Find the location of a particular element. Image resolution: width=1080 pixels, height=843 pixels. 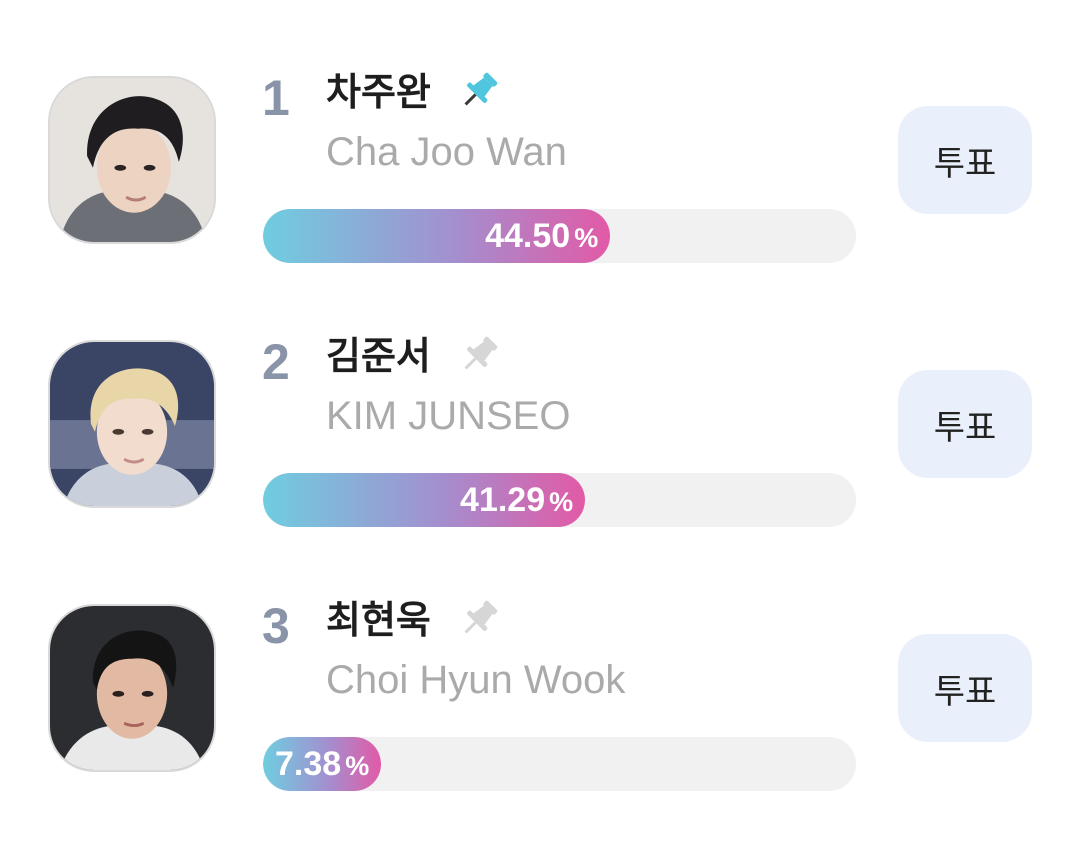

vote-share-bar: 44.50% is located at coordinates (559, 236).